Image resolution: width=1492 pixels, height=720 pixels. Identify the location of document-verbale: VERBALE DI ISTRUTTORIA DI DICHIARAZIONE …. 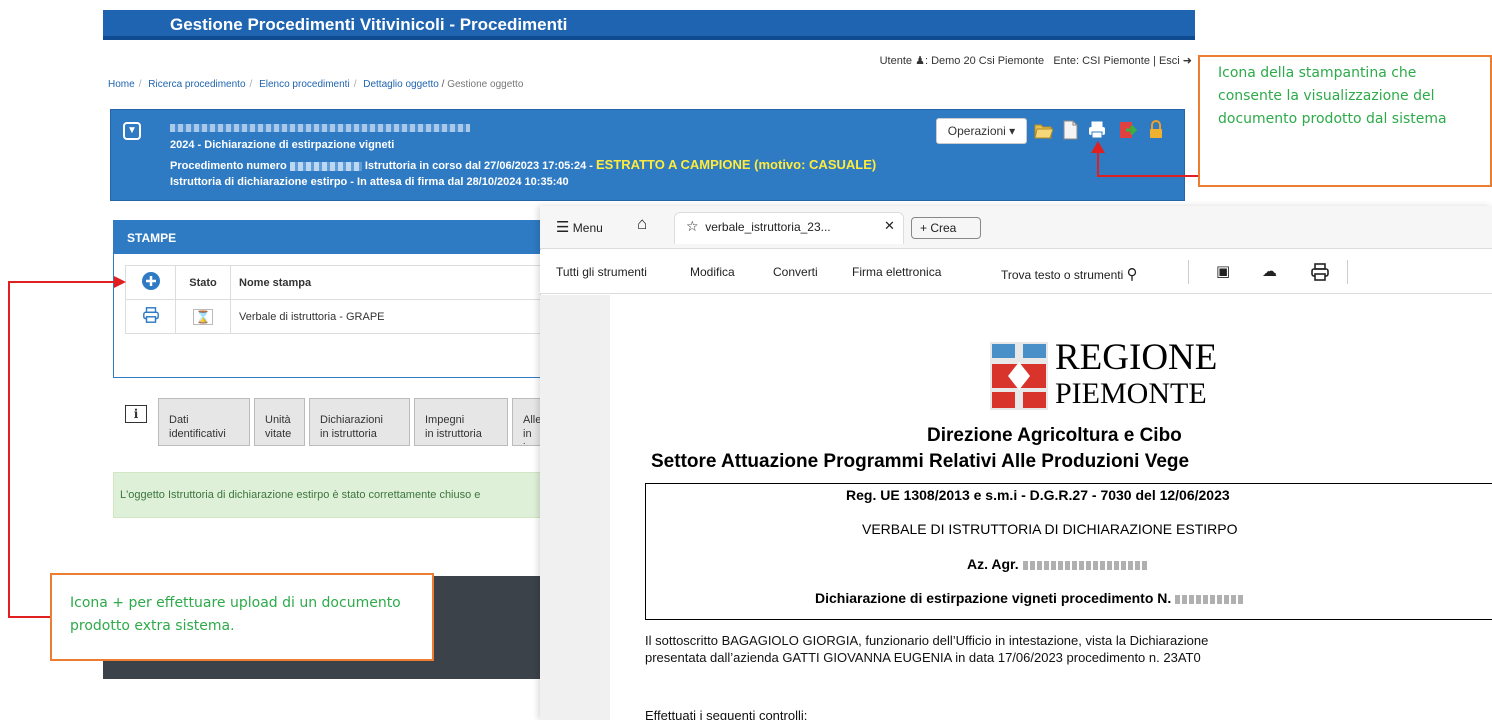
(1050, 529).